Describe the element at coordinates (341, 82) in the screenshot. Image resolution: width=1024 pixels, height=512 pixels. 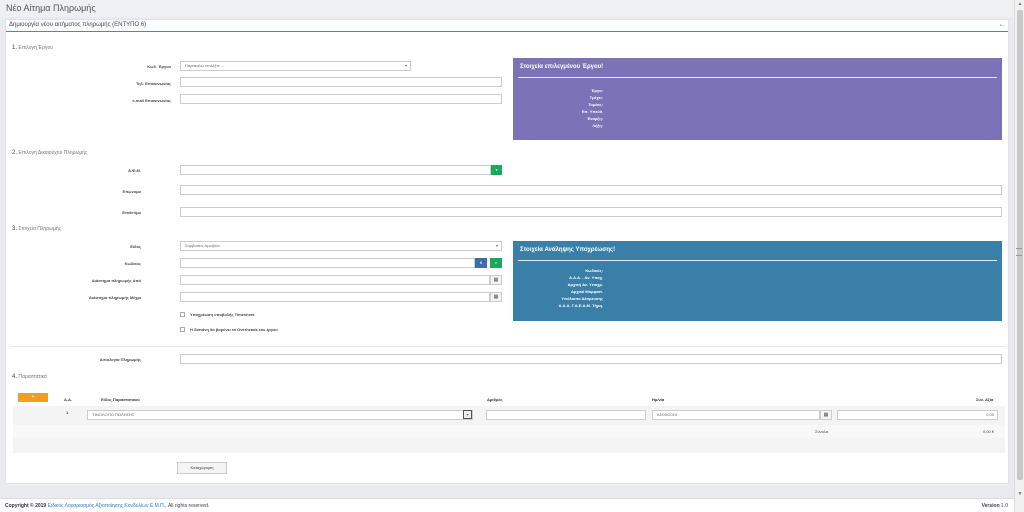
I see `phone-input` at that location.